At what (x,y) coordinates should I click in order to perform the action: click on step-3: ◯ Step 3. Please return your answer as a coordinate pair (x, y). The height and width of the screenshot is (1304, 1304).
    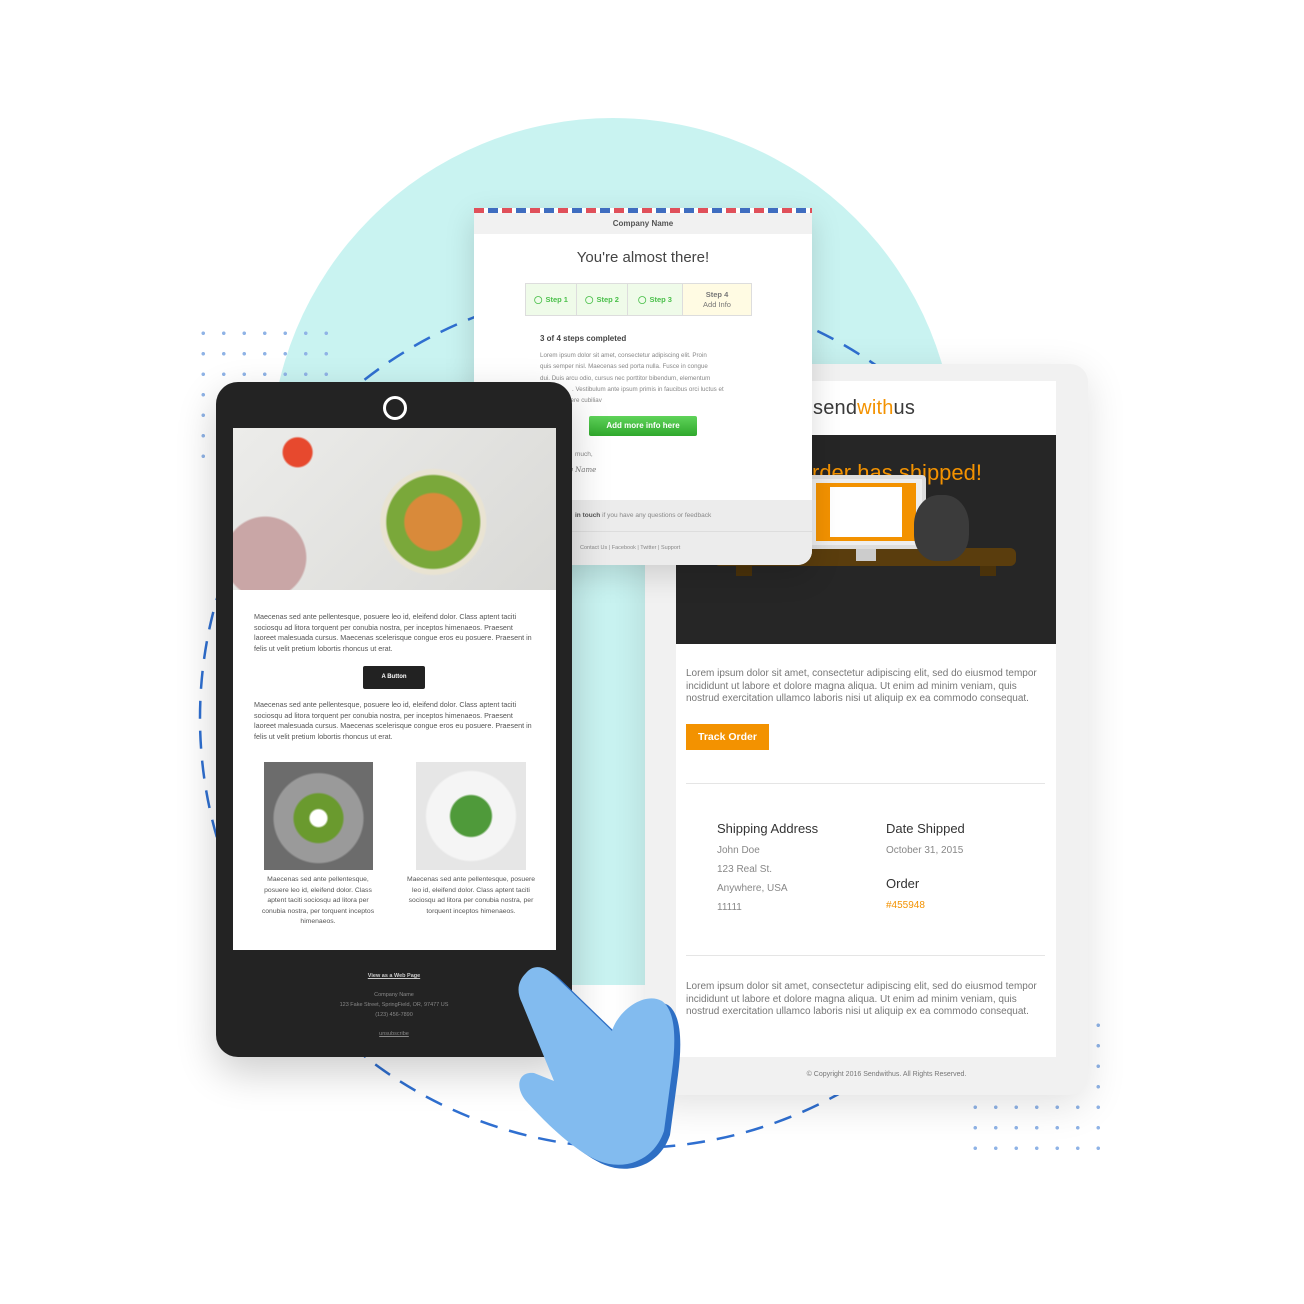
    Looking at the image, I should click on (655, 299).